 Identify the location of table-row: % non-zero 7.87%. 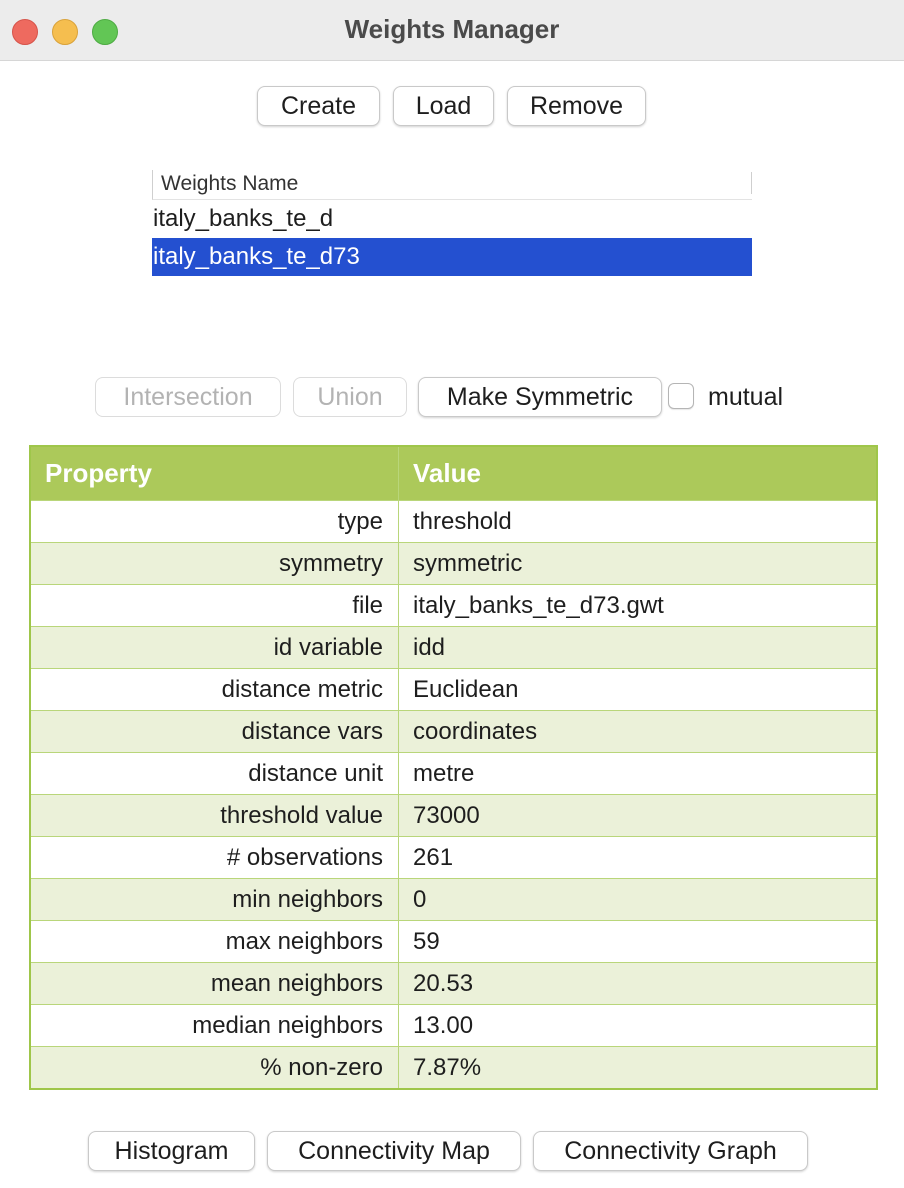
(453, 1067).